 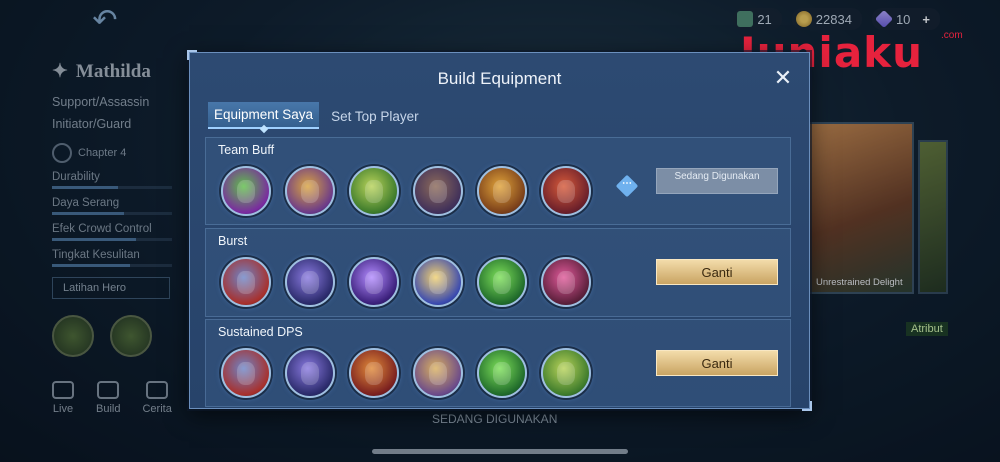 What do you see at coordinates (438, 191) in the screenshot?
I see `helmet-item-icon` at bounding box center [438, 191].